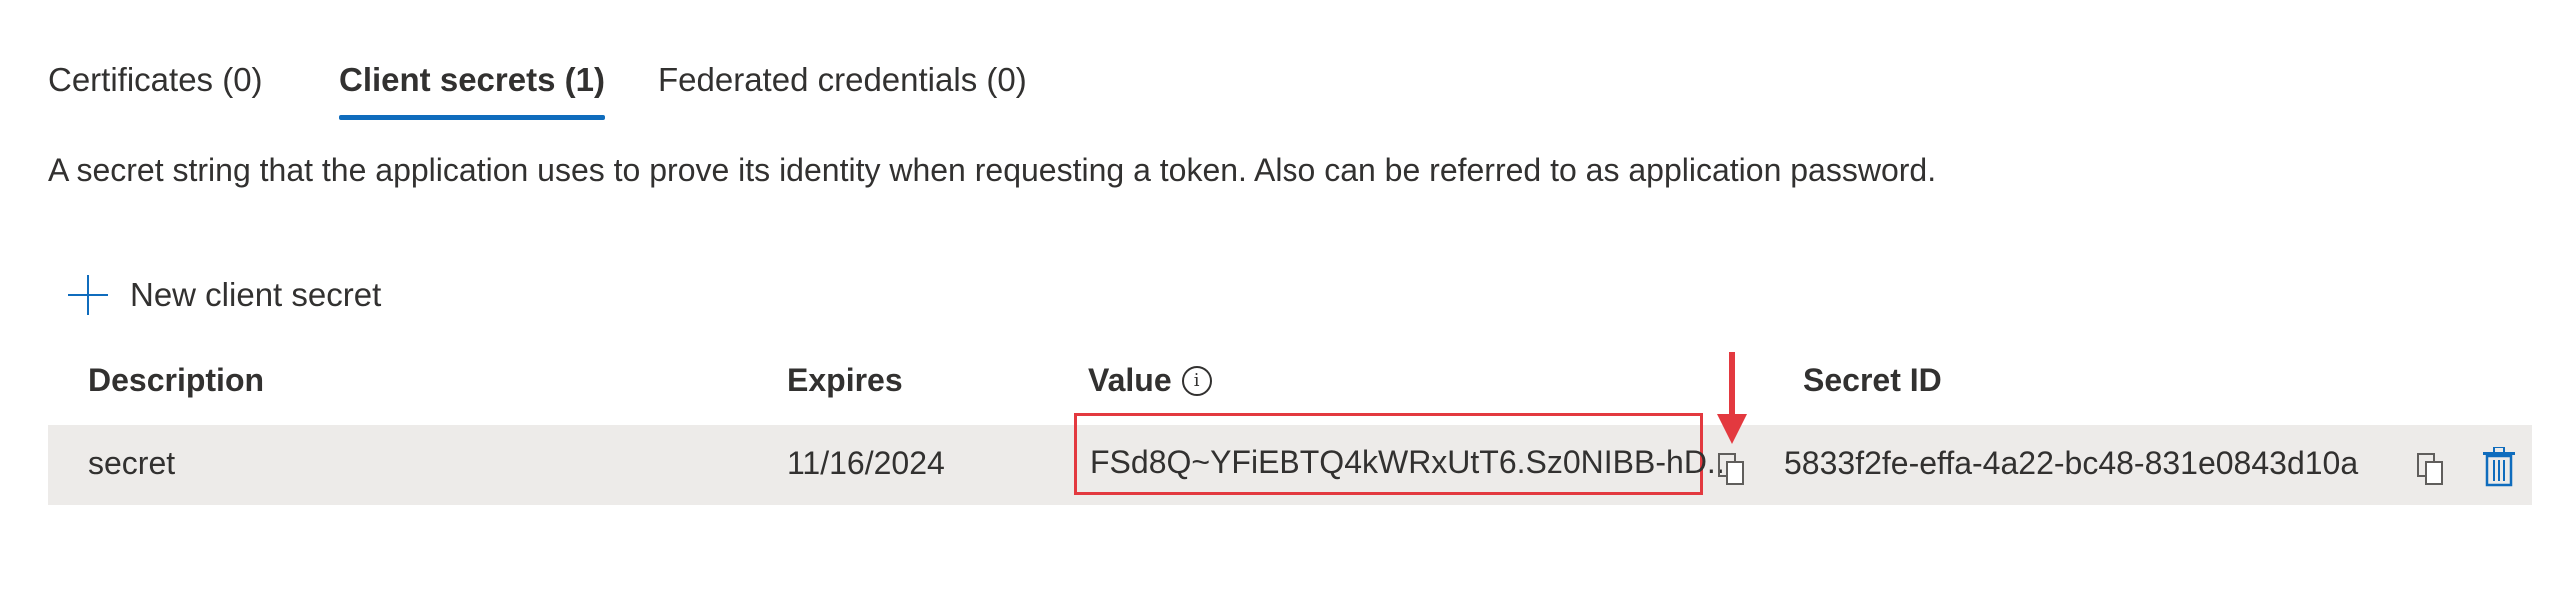 This screenshot has height=598, width=2576. What do you see at coordinates (866, 463) in the screenshot?
I see `cell-expires: 11/16/2024` at bounding box center [866, 463].